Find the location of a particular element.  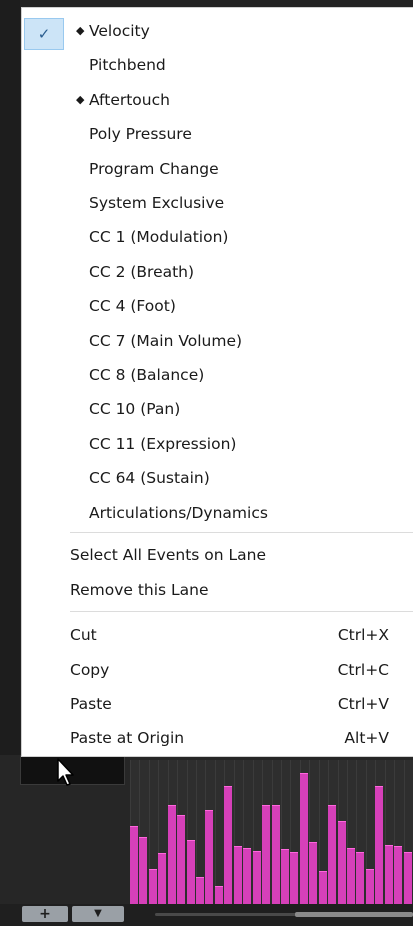

menu-item-label: CC 7 (Main Volume) is located at coordinates (166, 340).